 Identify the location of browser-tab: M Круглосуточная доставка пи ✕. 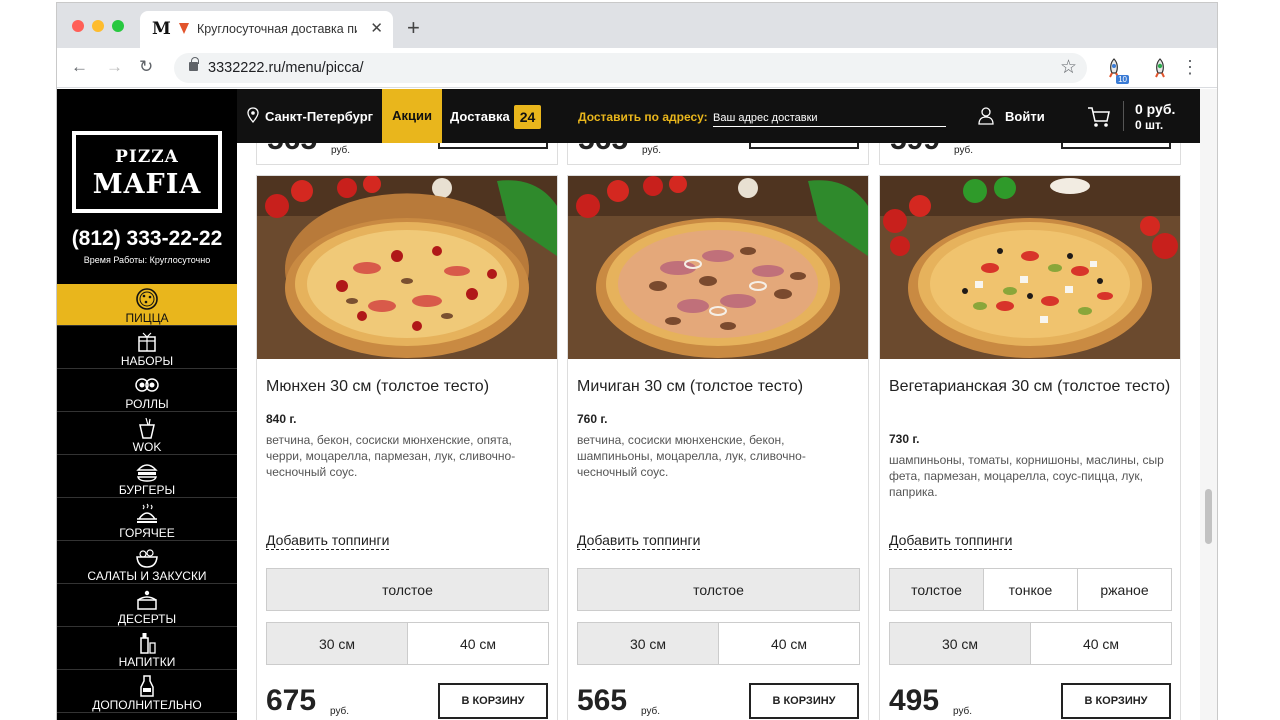
(266, 29).